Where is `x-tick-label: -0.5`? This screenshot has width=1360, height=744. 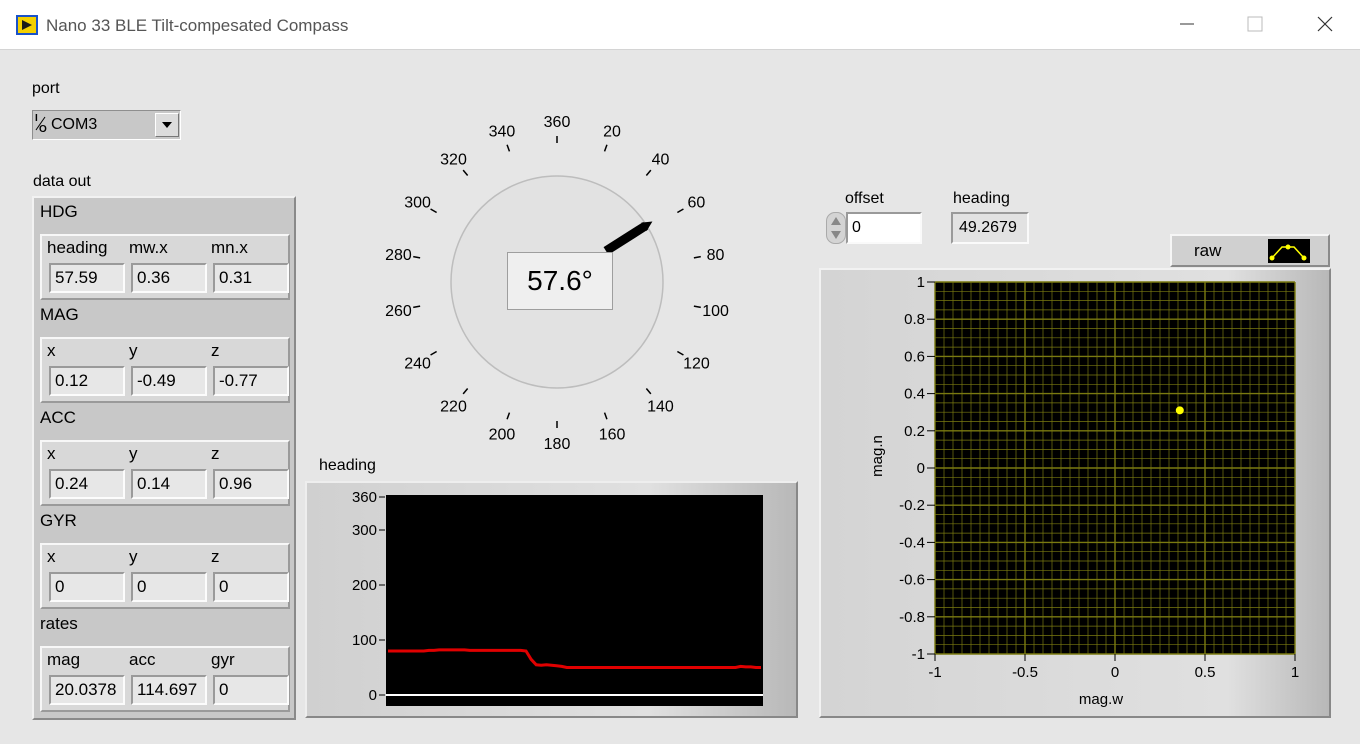
x-tick-label: -0.5 is located at coordinates (1025, 672).